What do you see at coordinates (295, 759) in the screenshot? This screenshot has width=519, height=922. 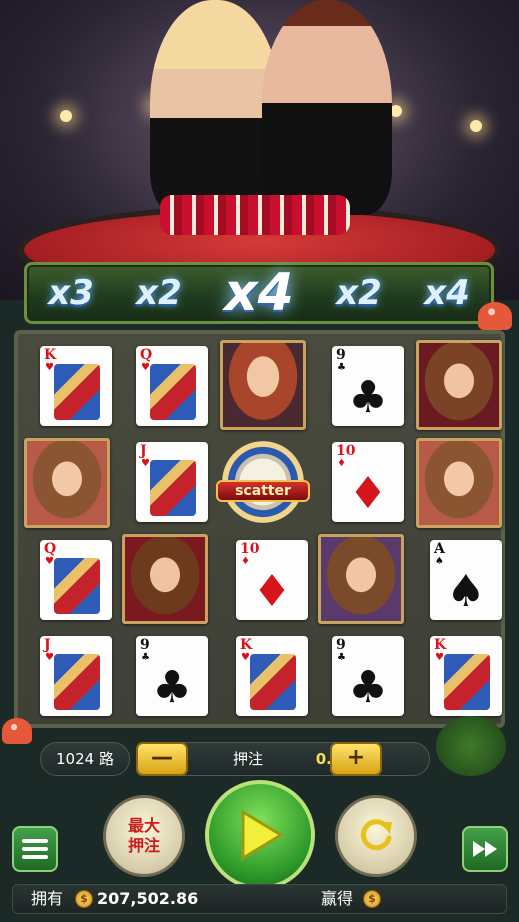 I see `bet-display: 押注 0.5` at bounding box center [295, 759].